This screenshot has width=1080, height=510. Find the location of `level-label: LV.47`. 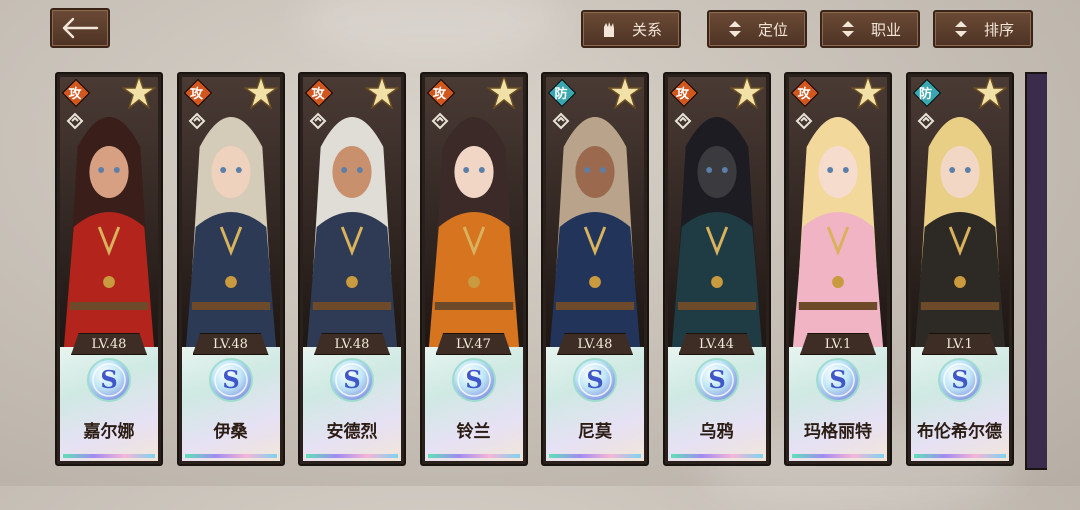

level-label: LV.47 is located at coordinates (473, 344).